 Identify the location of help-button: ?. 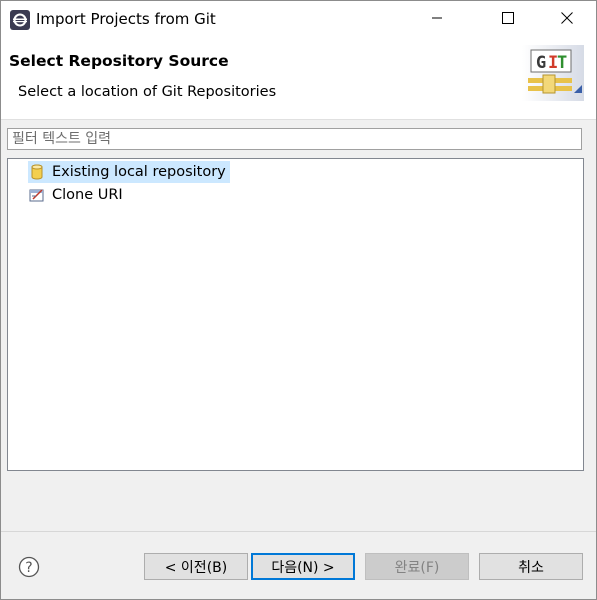
(29, 567).